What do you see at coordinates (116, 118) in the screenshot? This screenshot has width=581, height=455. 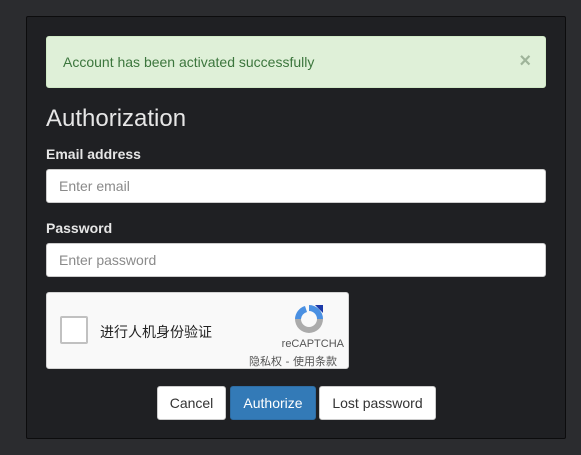 I see `page-title: Authorization` at bounding box center [116, 118].